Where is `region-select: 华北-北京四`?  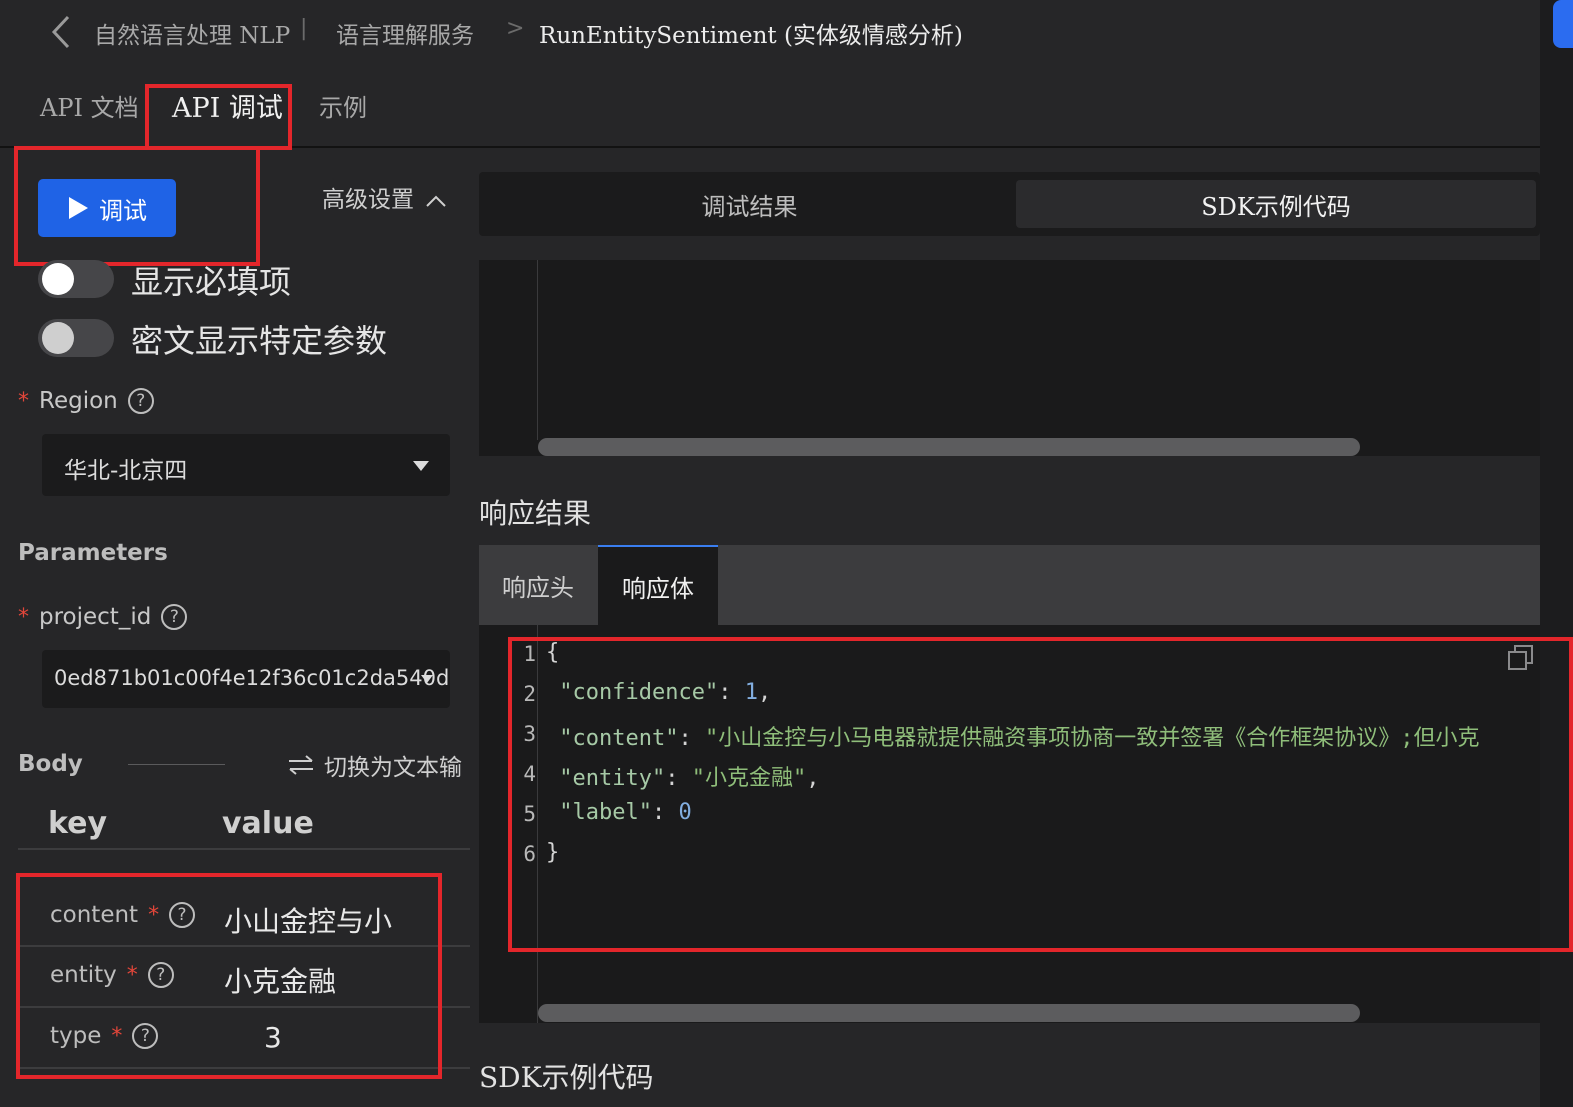 region-select: 华北-北京四 is located at coordinates (246, 465).